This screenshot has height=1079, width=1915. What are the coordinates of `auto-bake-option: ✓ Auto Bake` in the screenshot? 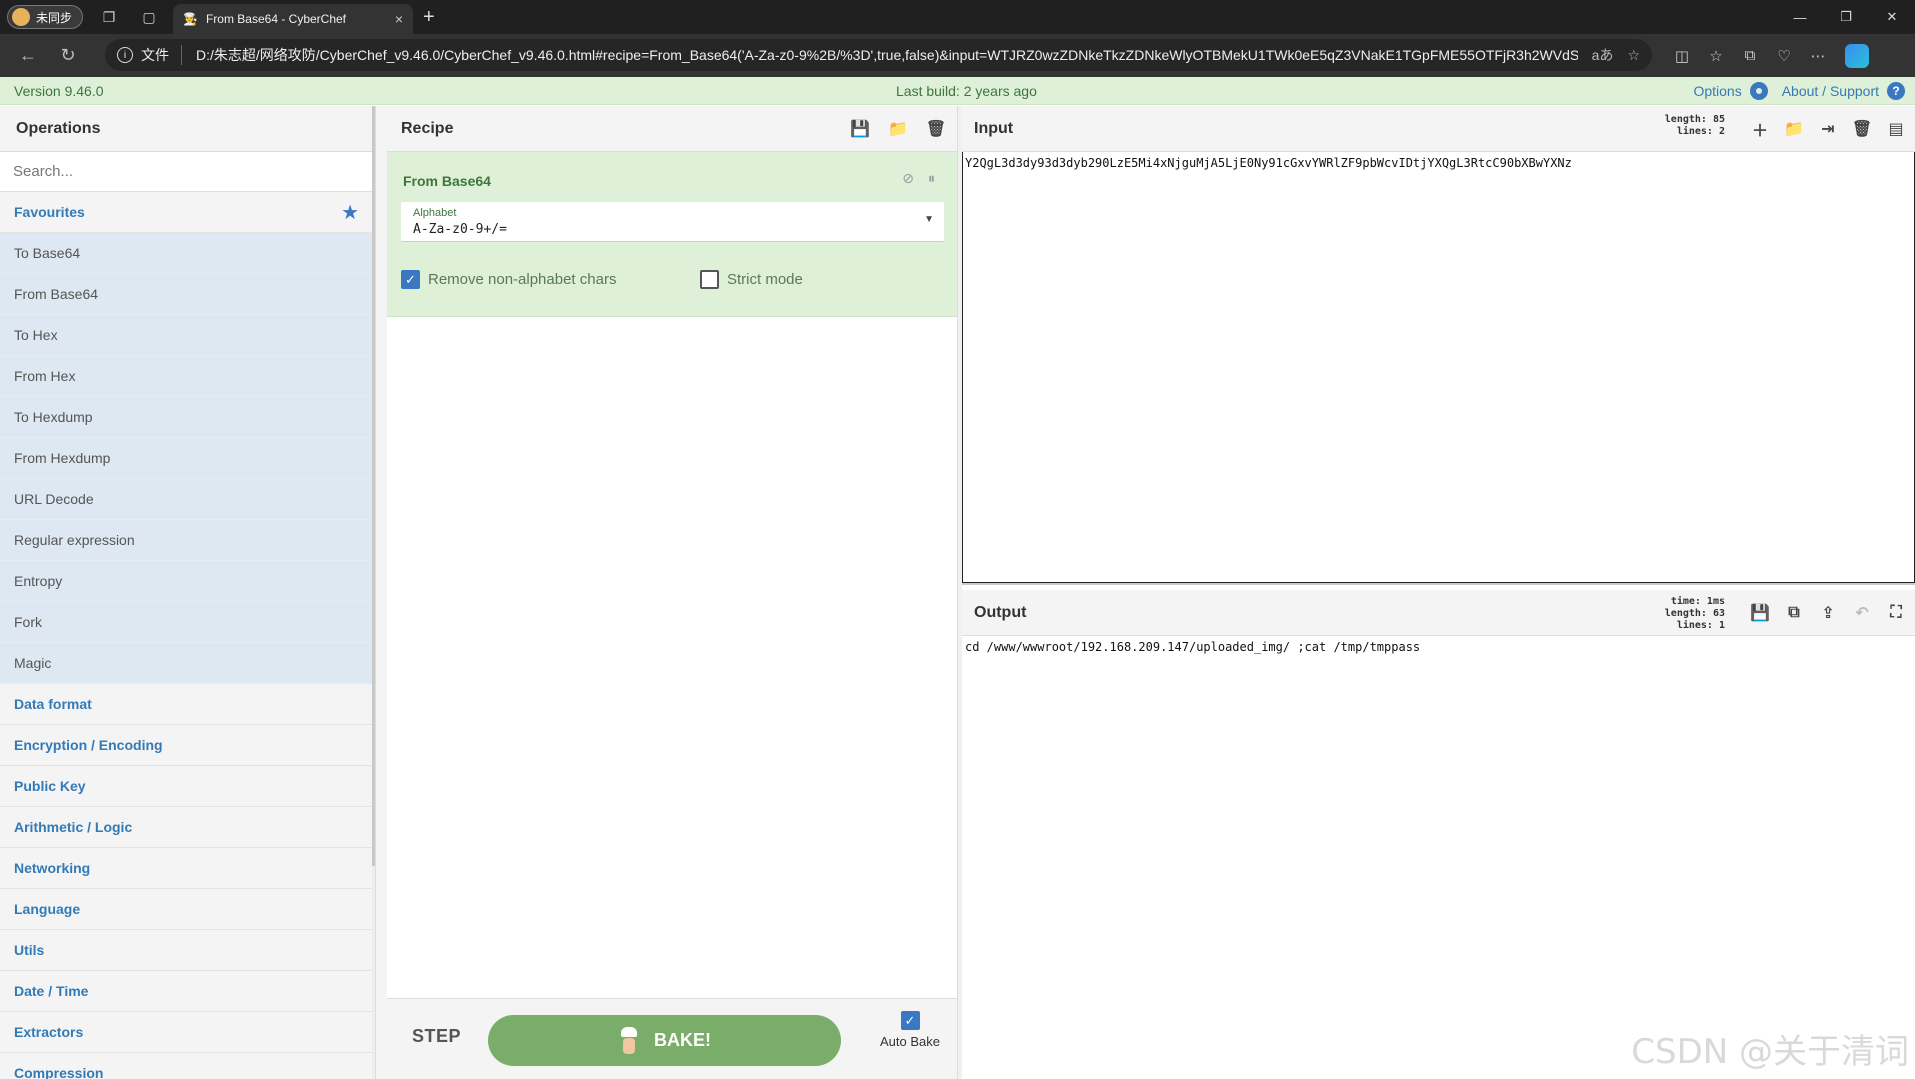 It's located at (910, 1030).